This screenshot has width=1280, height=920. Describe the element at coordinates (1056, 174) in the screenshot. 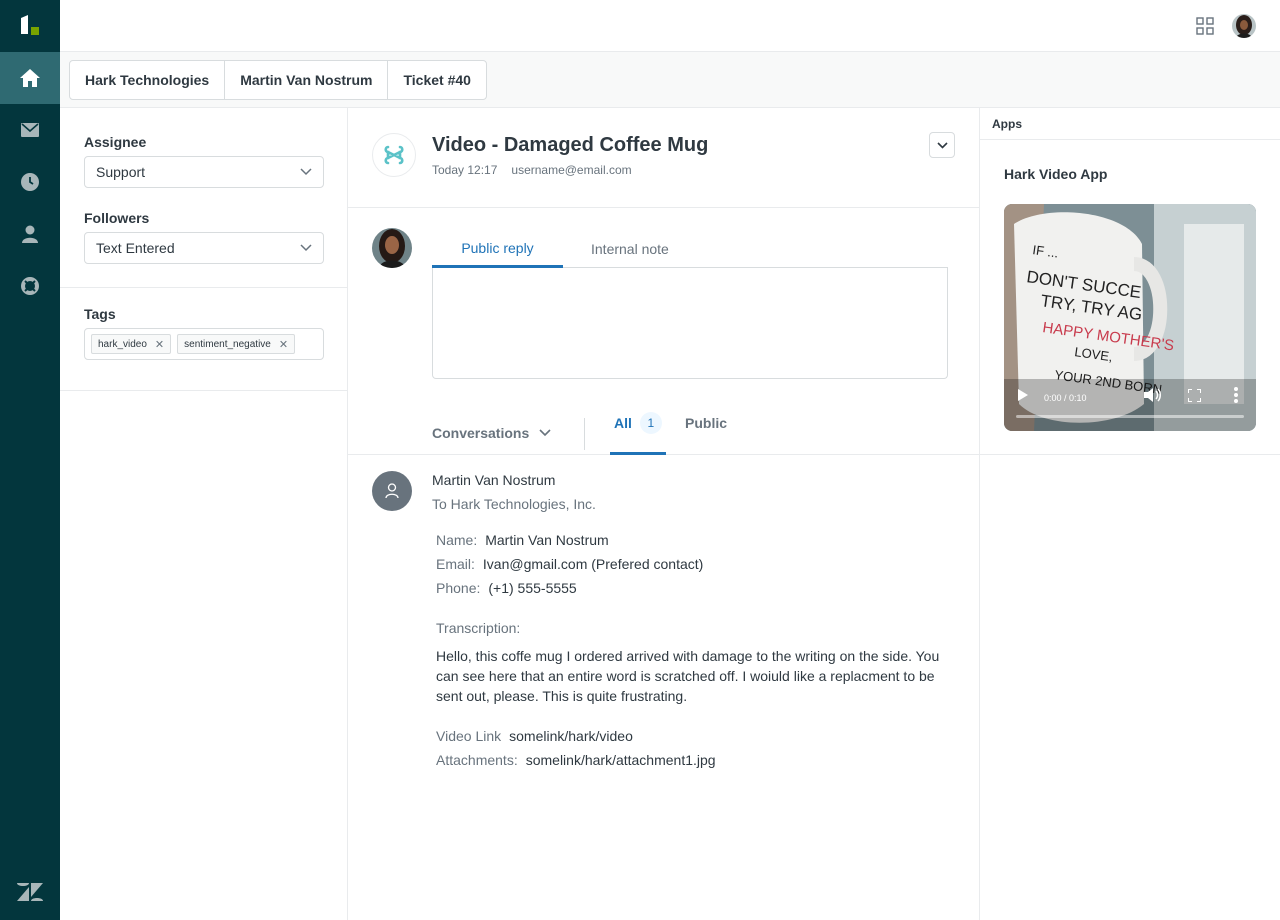

I see `app-title: Hark Video App` at that location.